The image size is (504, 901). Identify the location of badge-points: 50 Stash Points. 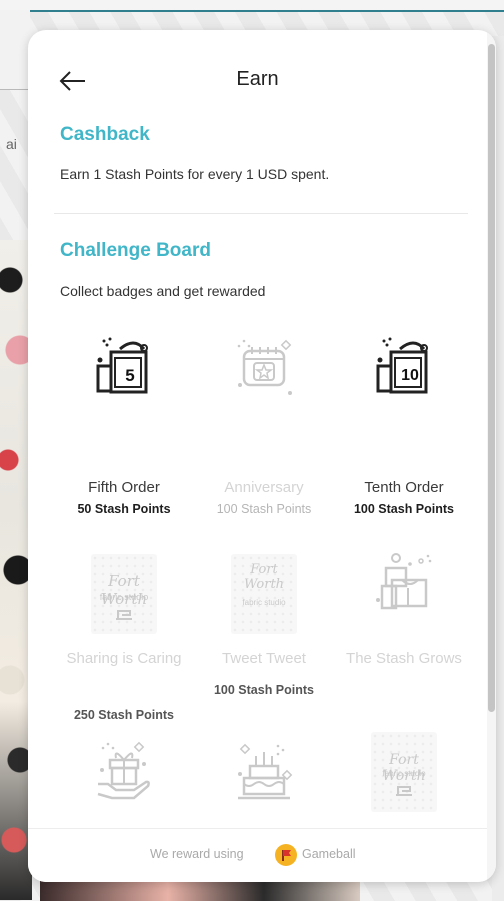
(124, 509).